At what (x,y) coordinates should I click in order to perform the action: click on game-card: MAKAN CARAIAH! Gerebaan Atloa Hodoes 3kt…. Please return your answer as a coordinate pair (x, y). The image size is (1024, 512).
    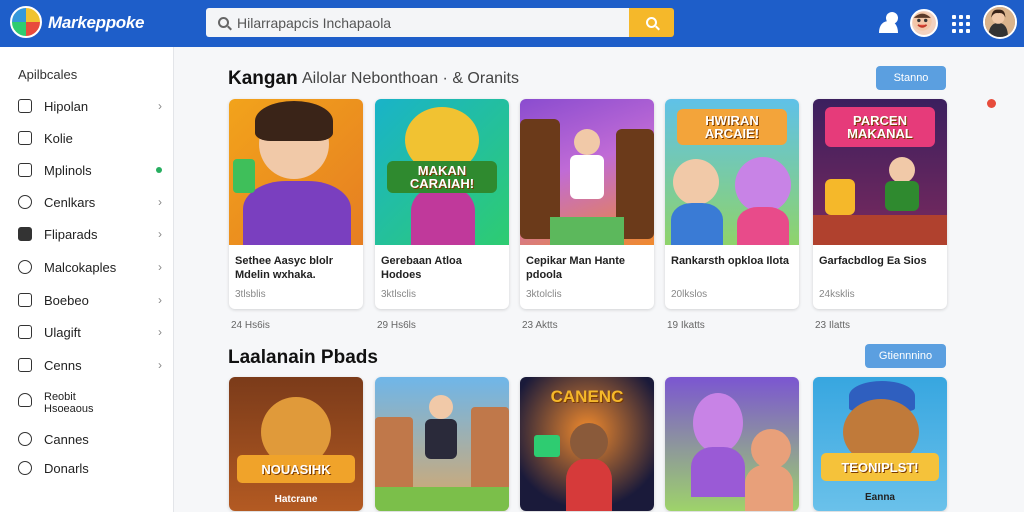
    Looking at the image, I should click on (442, 204).